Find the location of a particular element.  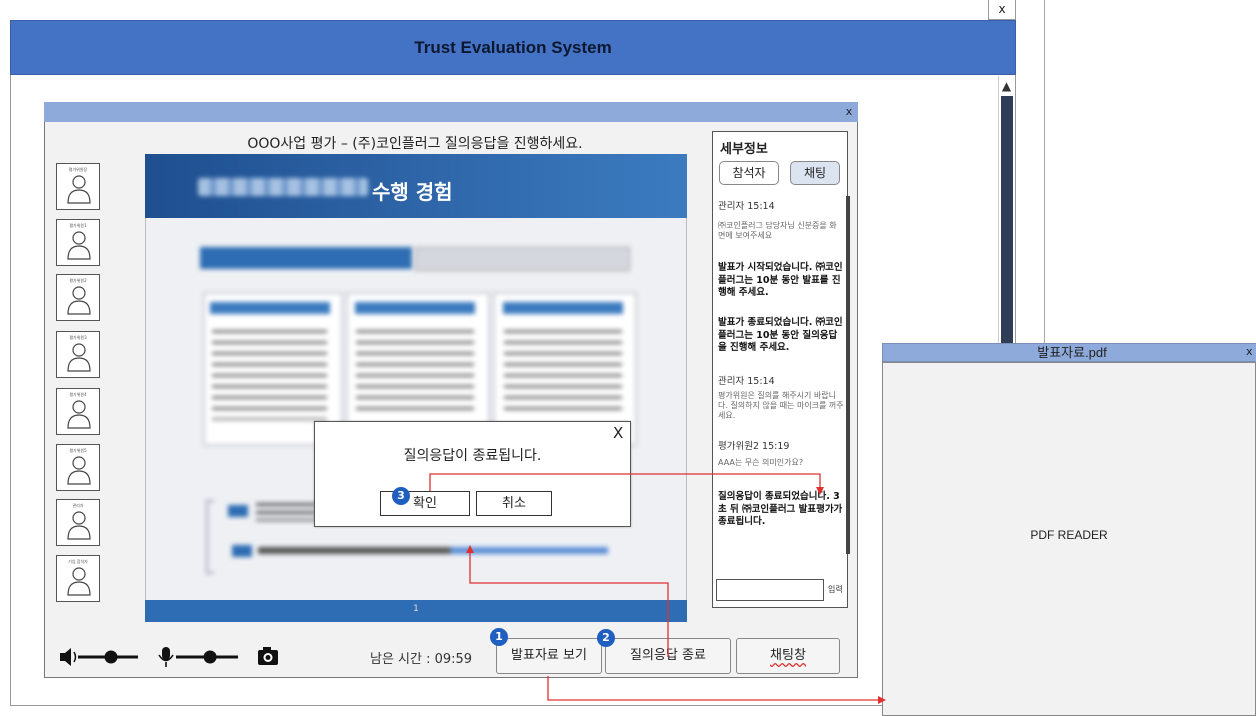

participant-tile: 관리자 is located at coordinates (78, 522).